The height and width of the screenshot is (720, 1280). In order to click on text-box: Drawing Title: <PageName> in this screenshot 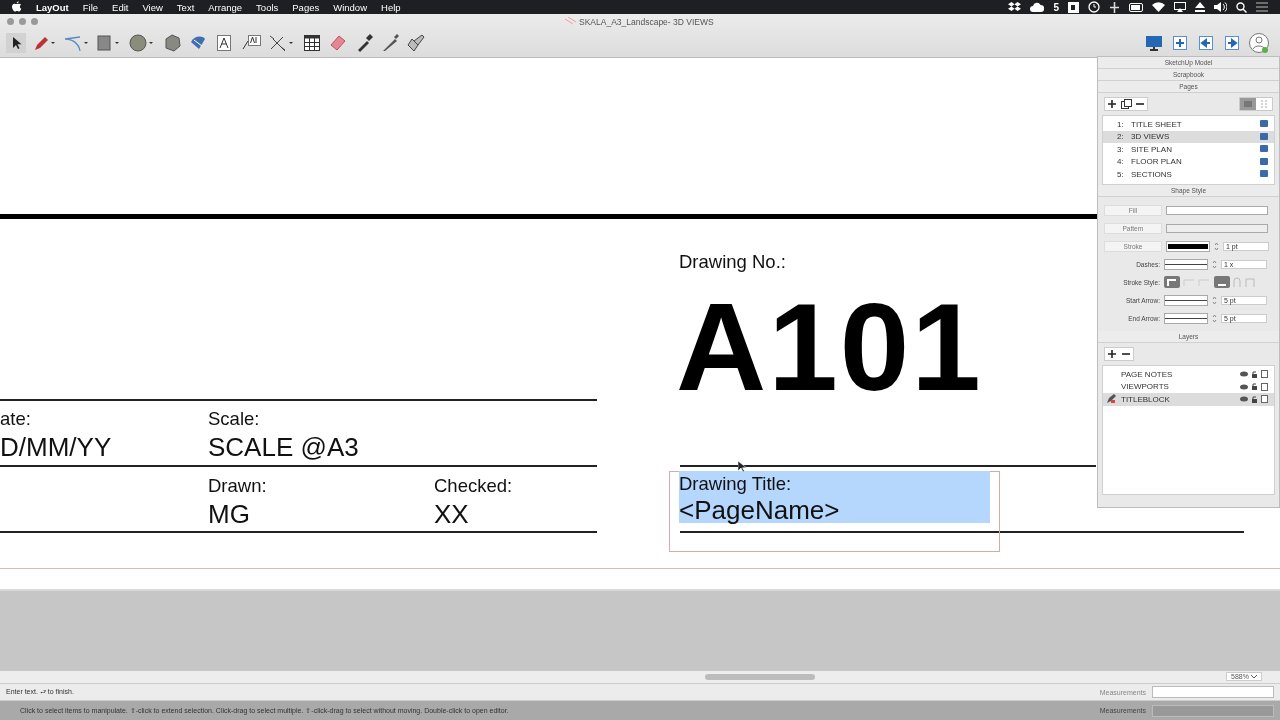, I will do `click(834, 497)`.